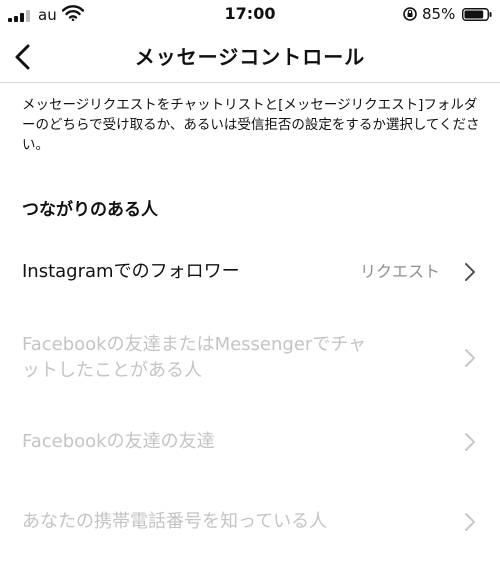 The width and height of the screenshot is (500, 566). What do you see at coordinates (250, 358) in the screenshot?
I see `setting-row-facebook-friends-messenger: Facebookの友達またはMessengerでチャ ットしたことがある人` at bounding box center [250, 358].